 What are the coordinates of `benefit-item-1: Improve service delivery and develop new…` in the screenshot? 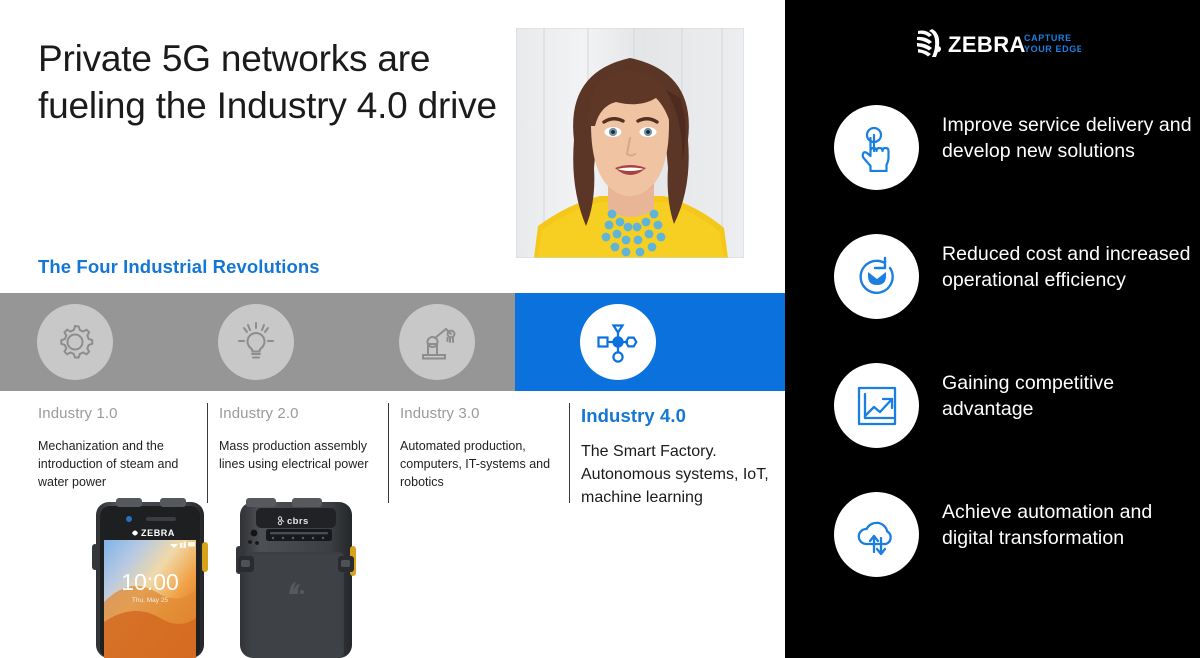 It's located at (1013, 147).